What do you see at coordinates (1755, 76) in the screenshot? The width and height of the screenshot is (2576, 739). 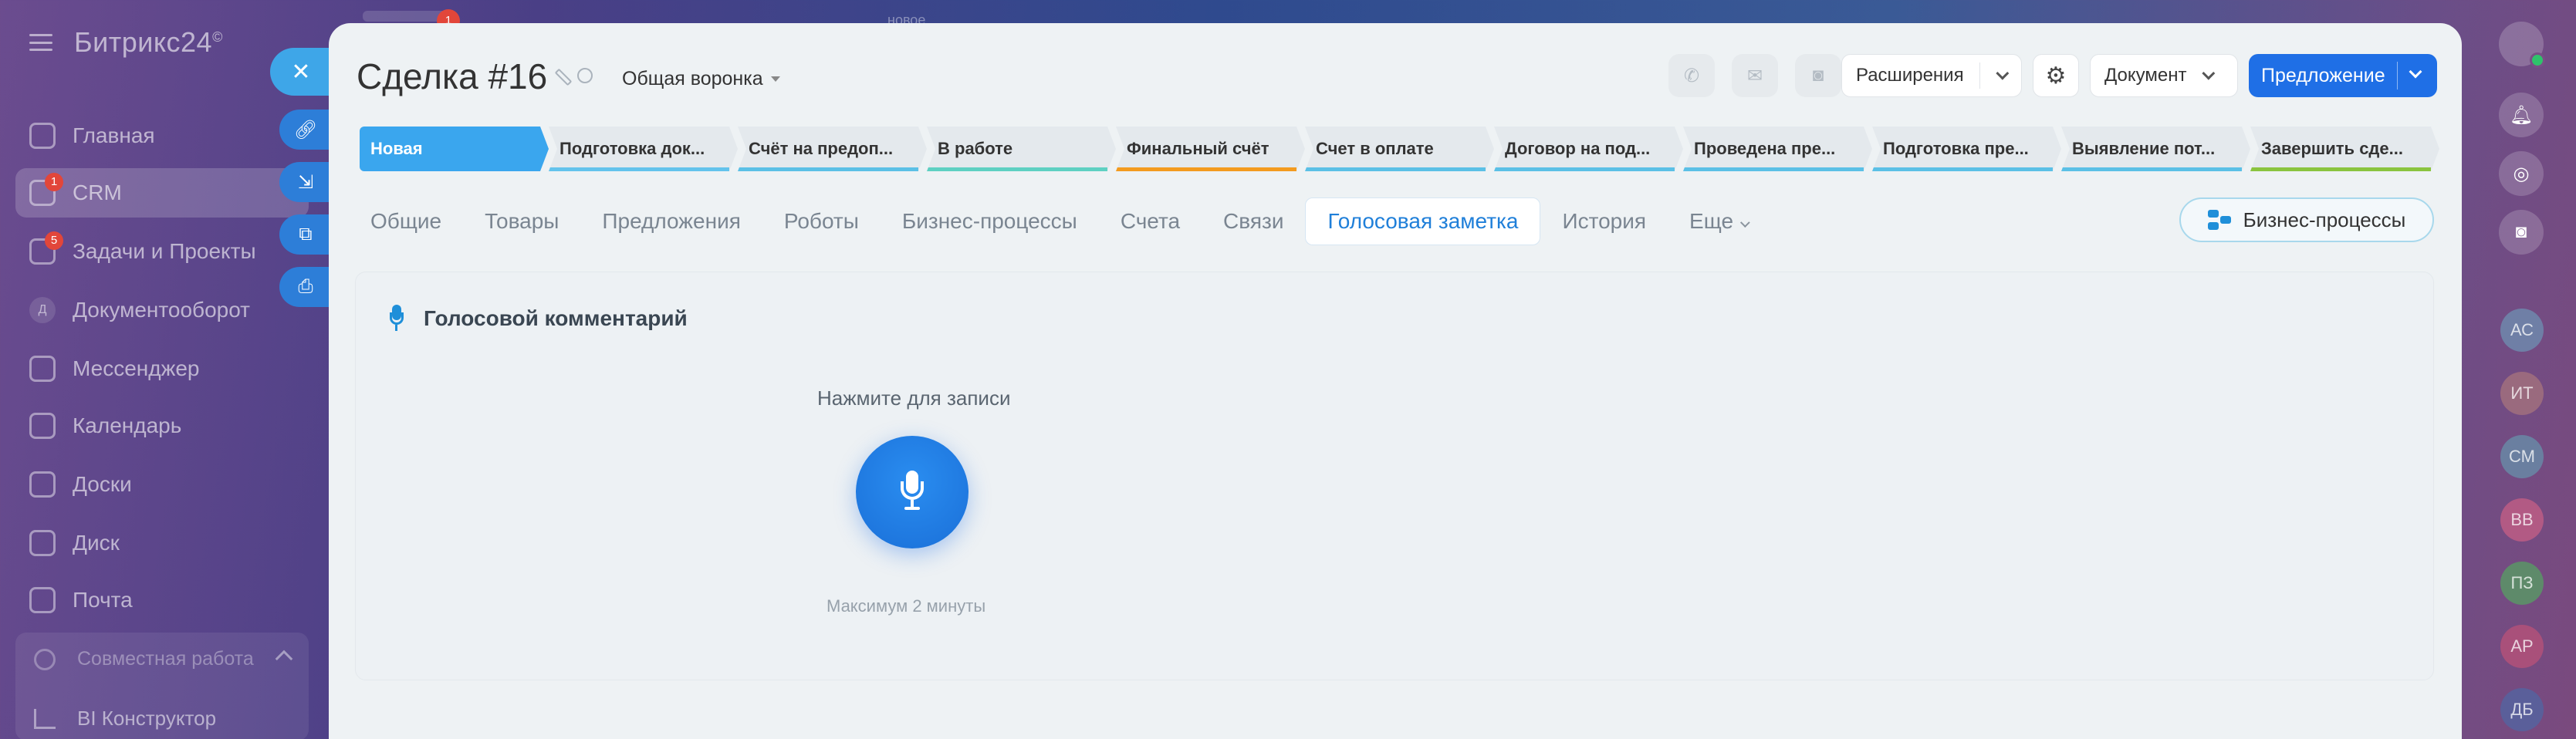 I see `email-button: ✉` at bounding box center [1755, 76].